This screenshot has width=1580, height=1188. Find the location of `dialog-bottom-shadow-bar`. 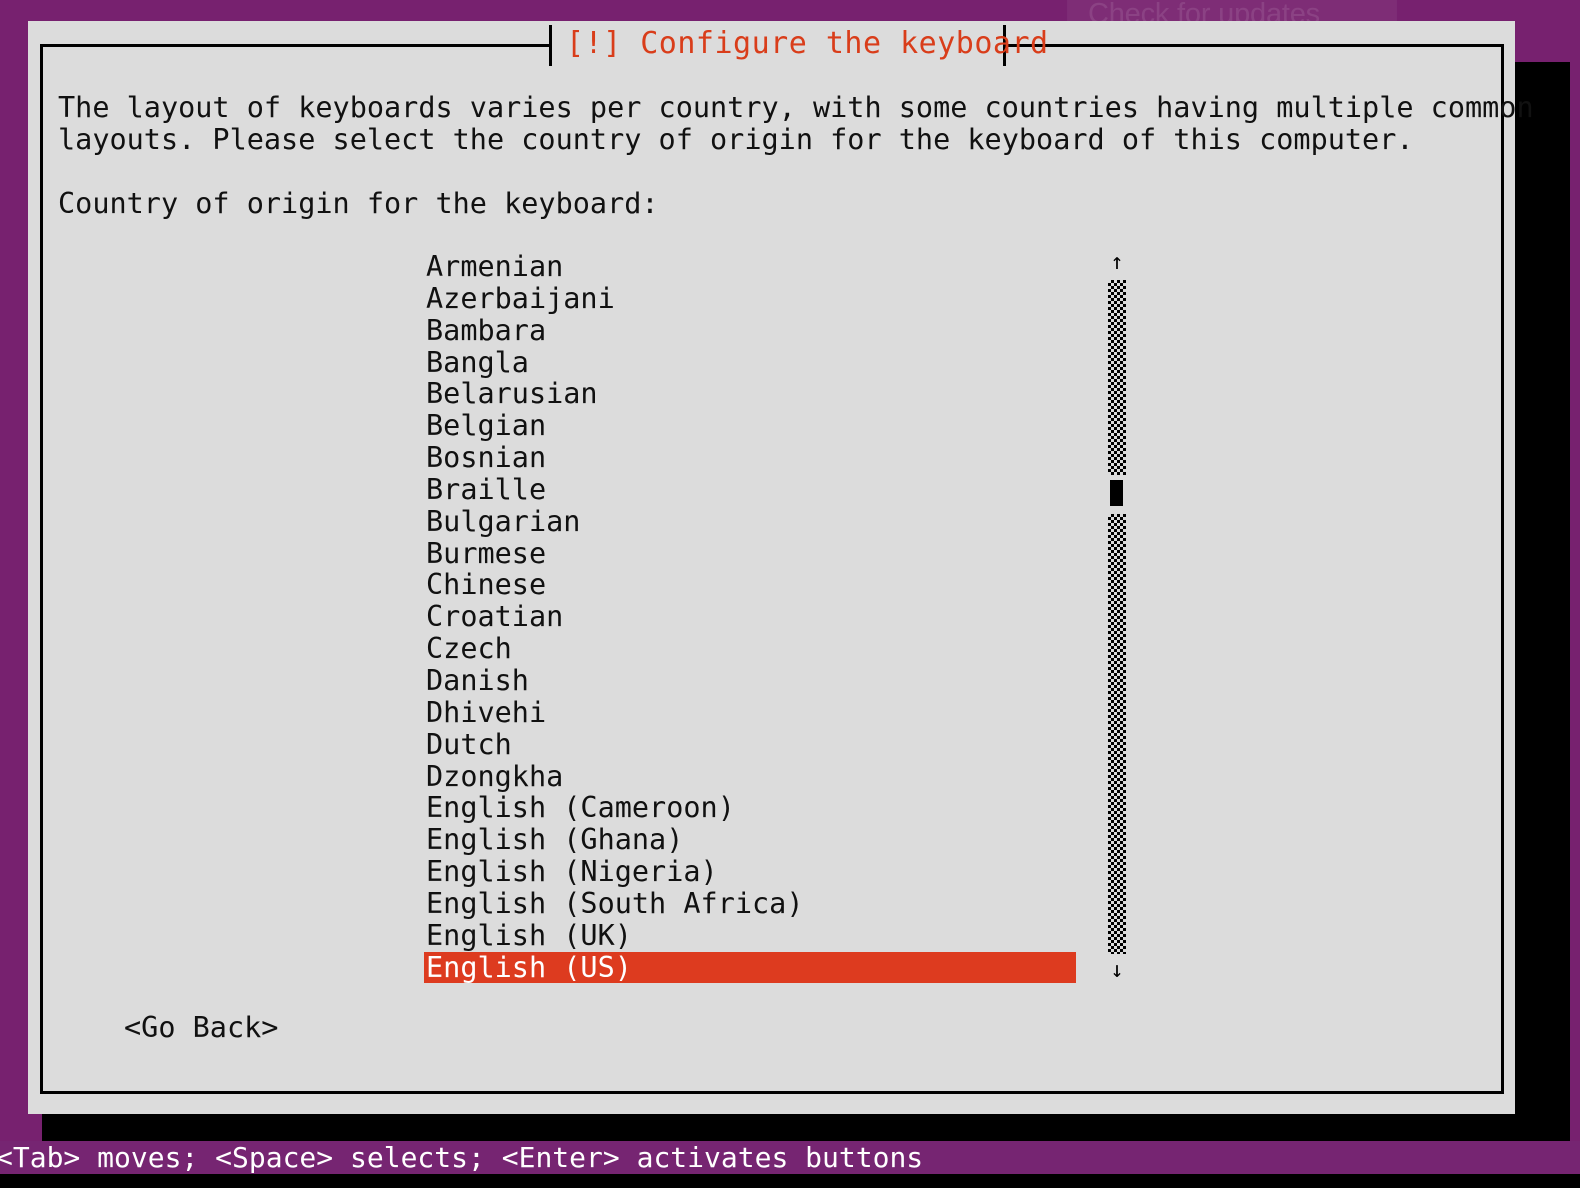

dialog-bottom-shadow-bar is located at coordinates (806, 1127).